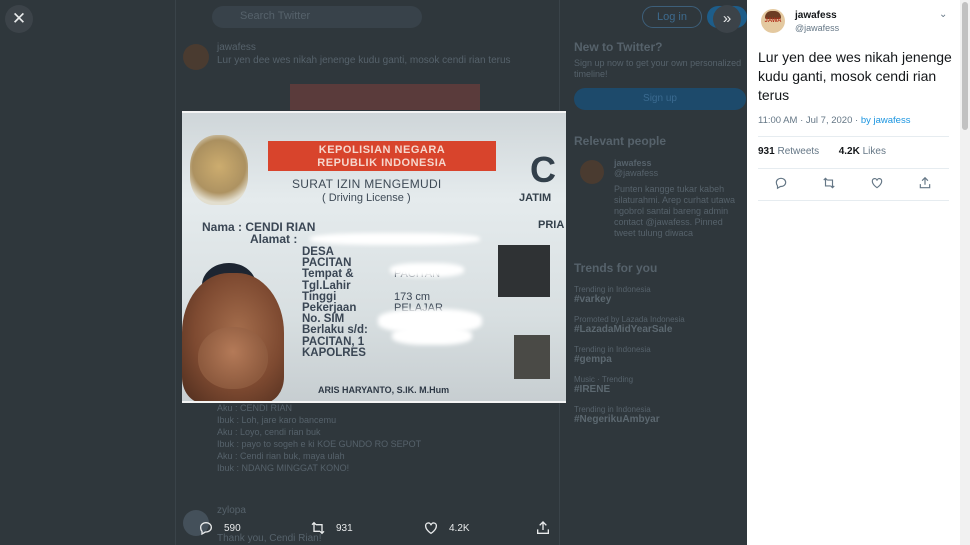  Describe the element at coordinates (418, 280) in the screenshot. I see `field-values: PACITAN 173 cm PELAJAR` at that location.